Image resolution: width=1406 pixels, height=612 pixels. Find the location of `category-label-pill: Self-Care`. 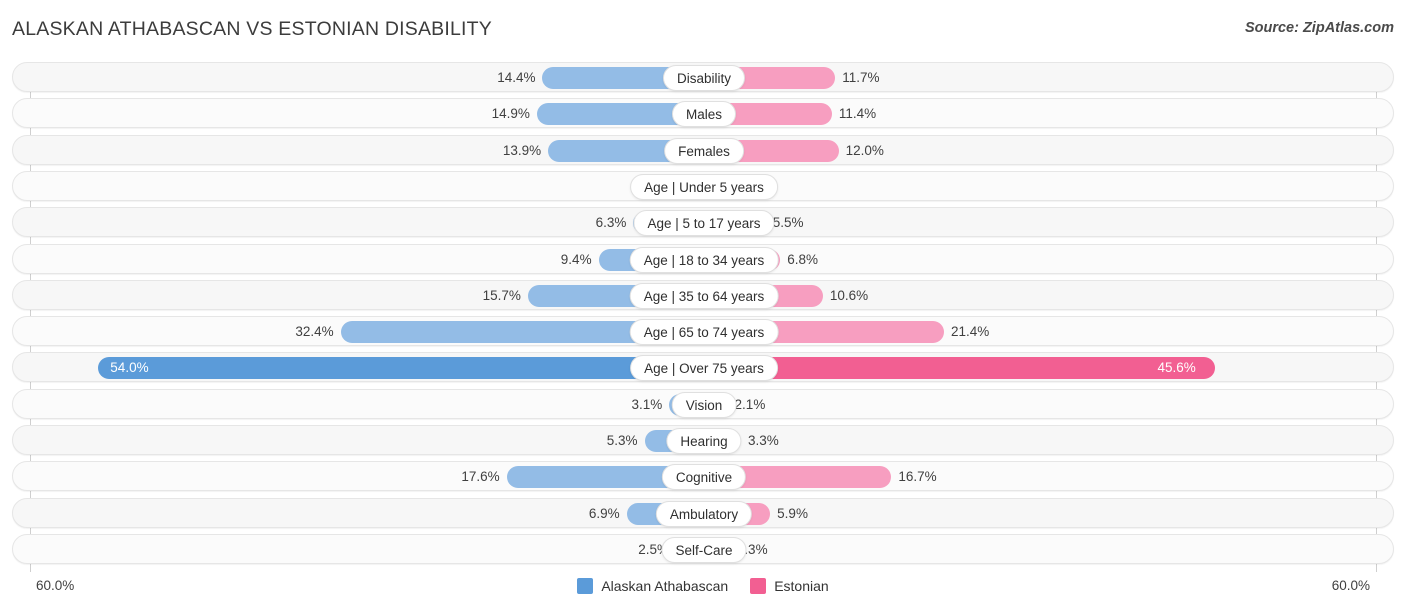

category-label-pill: Self-Care is located at coordinates (704, 549).